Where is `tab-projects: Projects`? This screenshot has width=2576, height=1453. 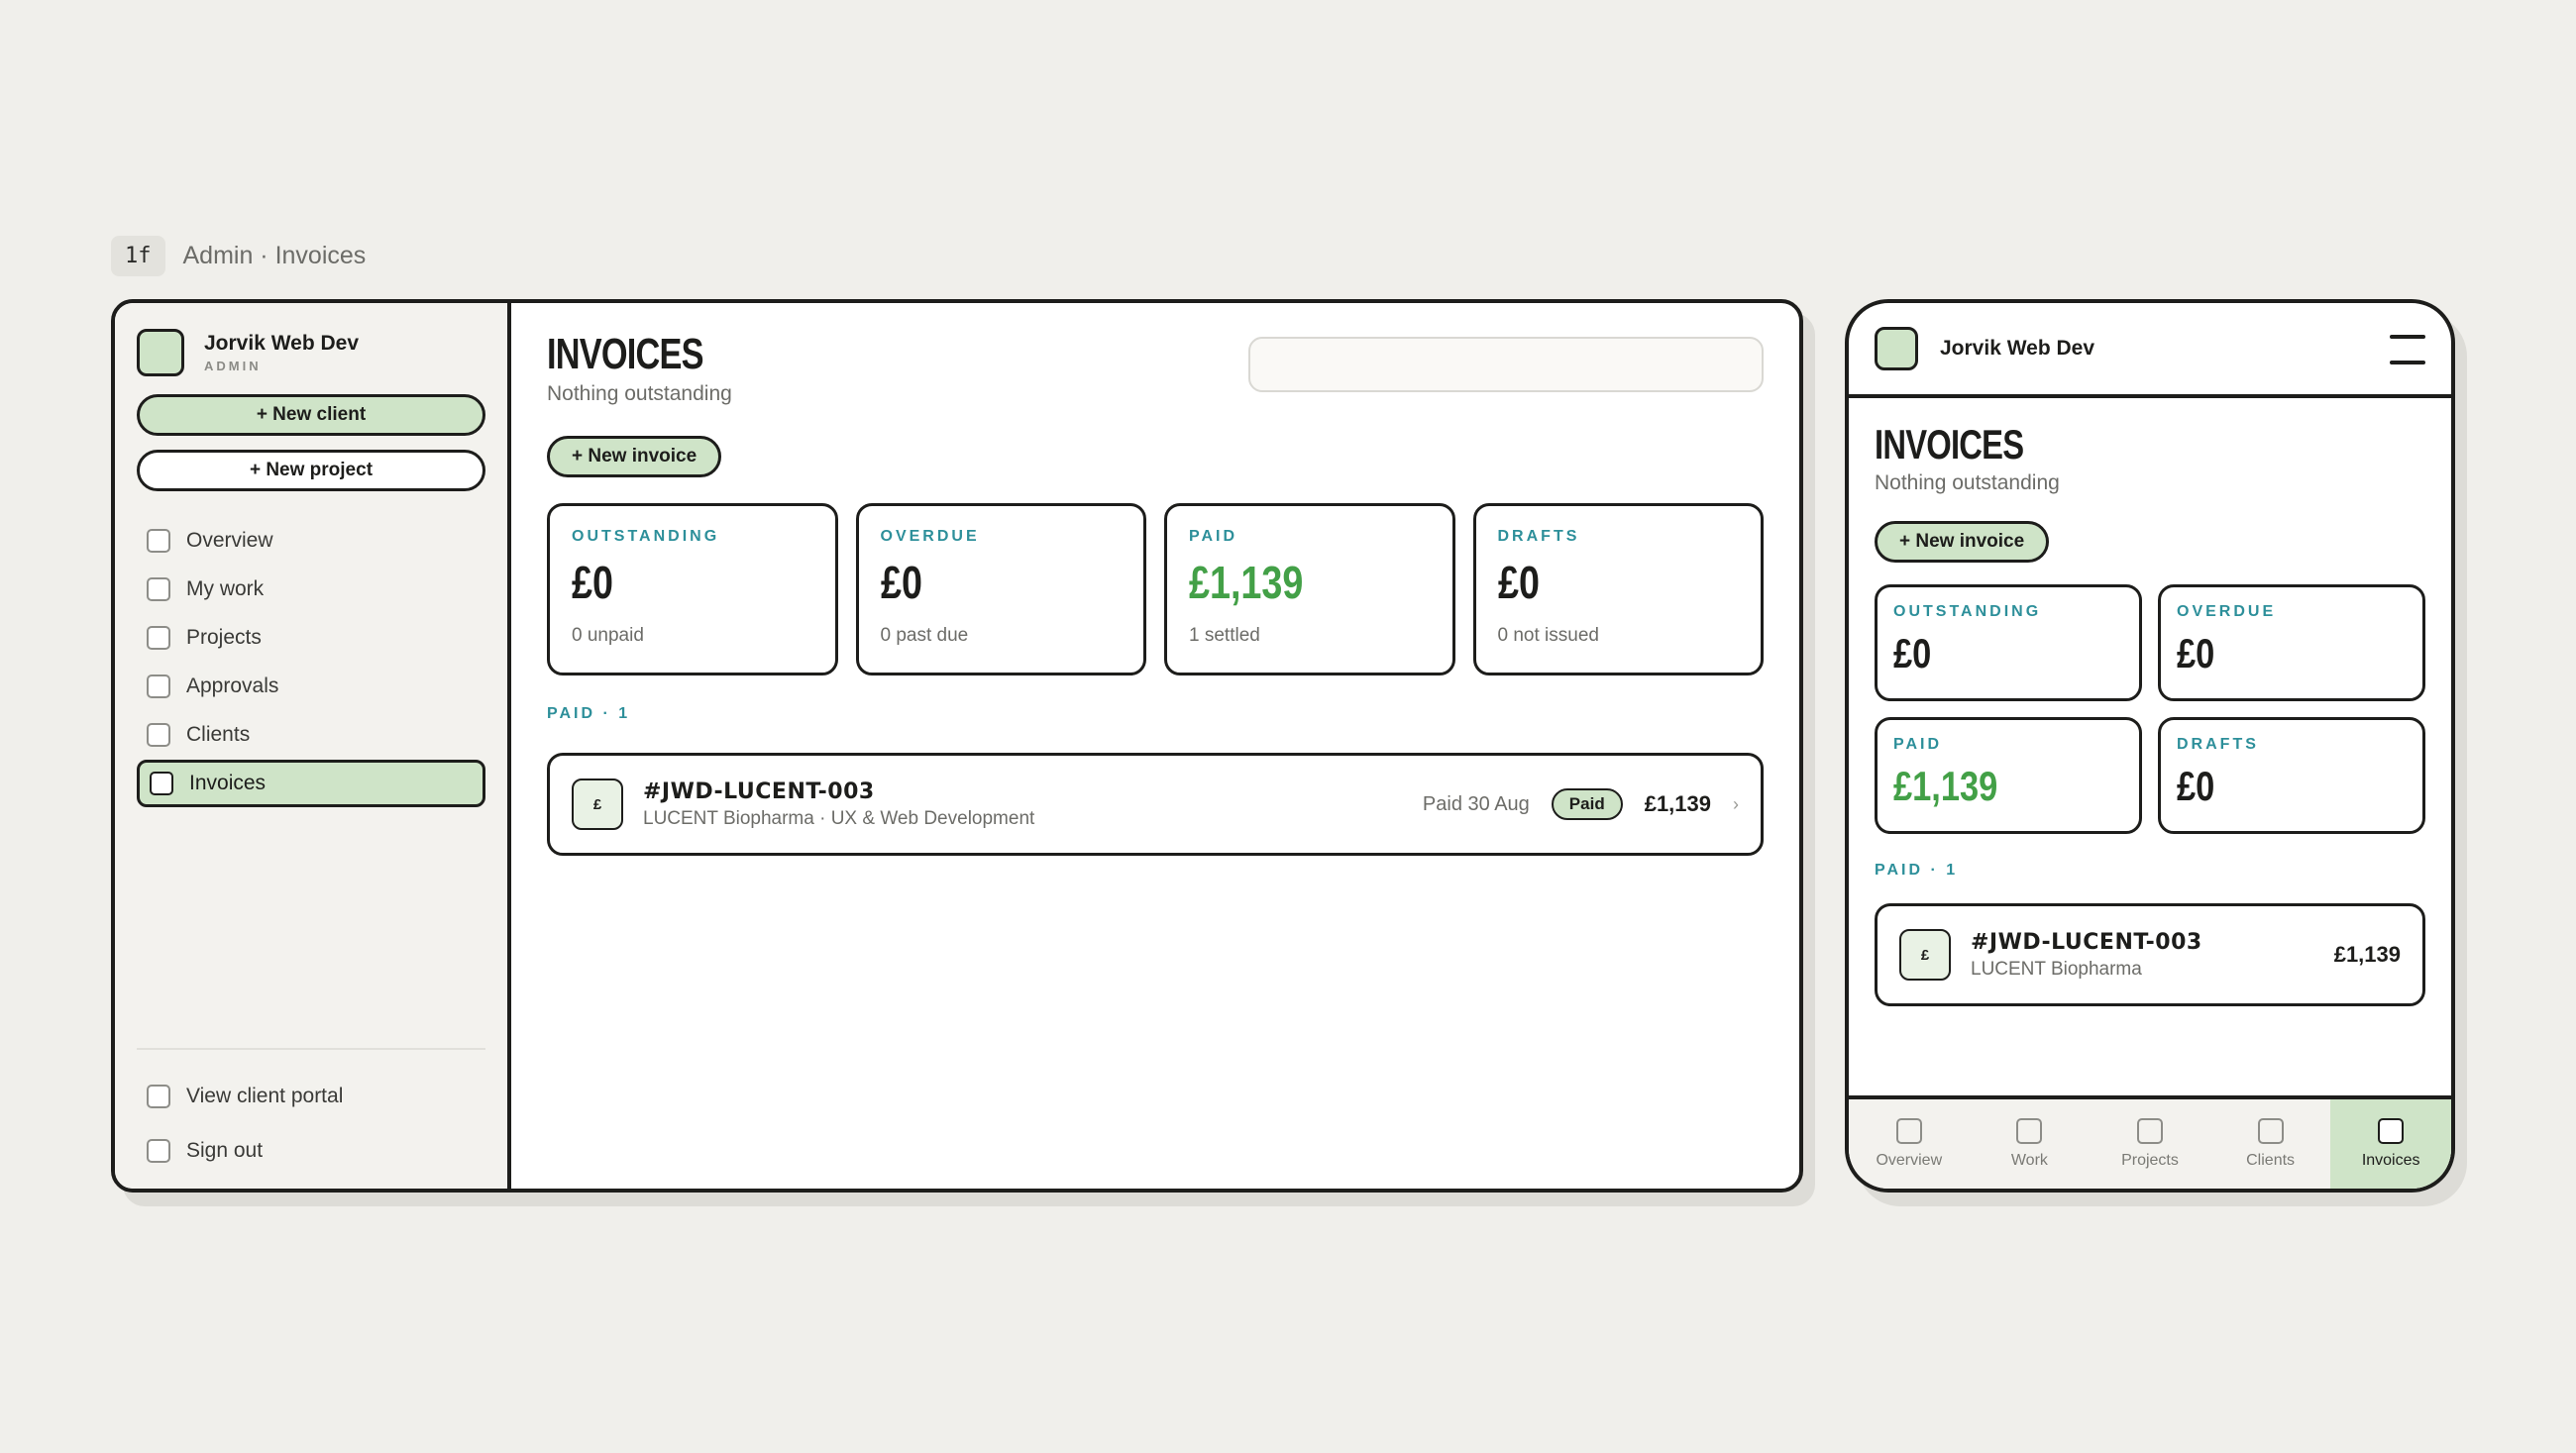 tab-projects: Projects is located at coordinates (2150, 1144).